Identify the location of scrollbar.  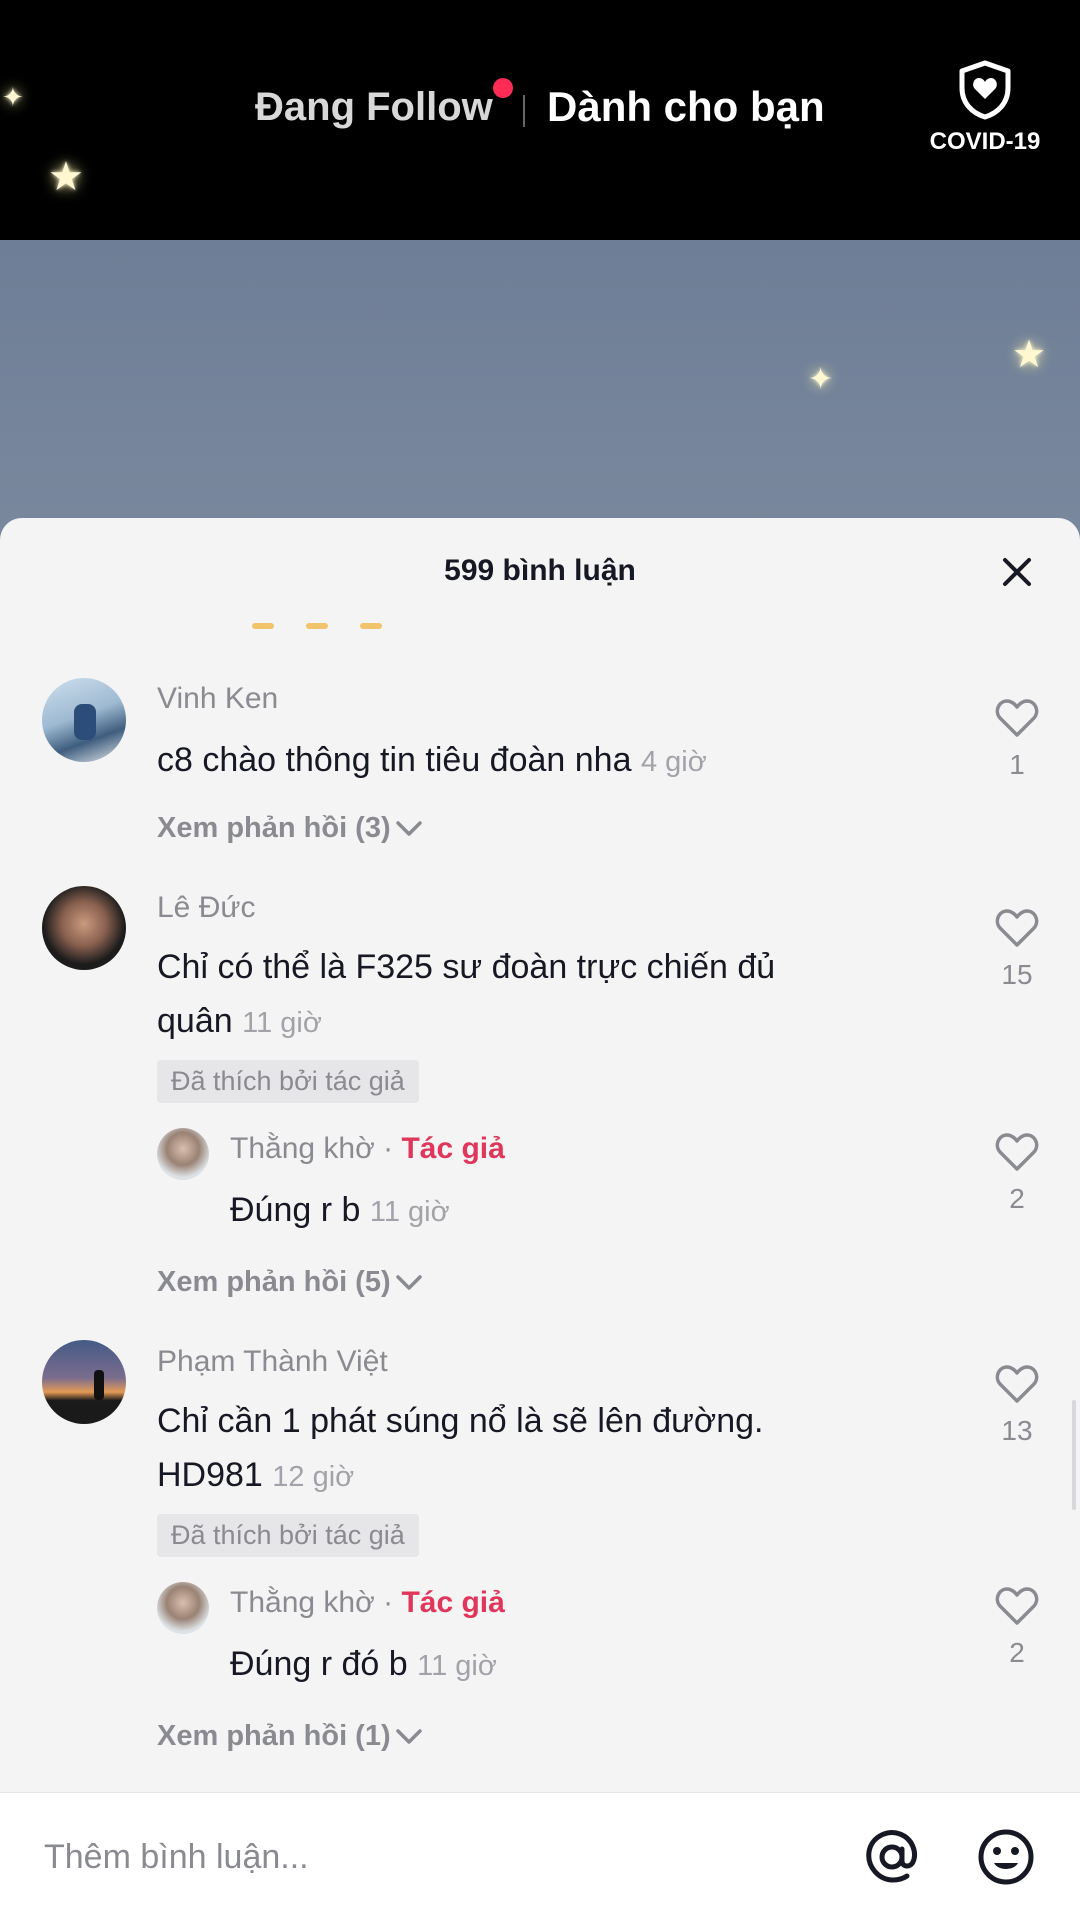
(1074, 1455).